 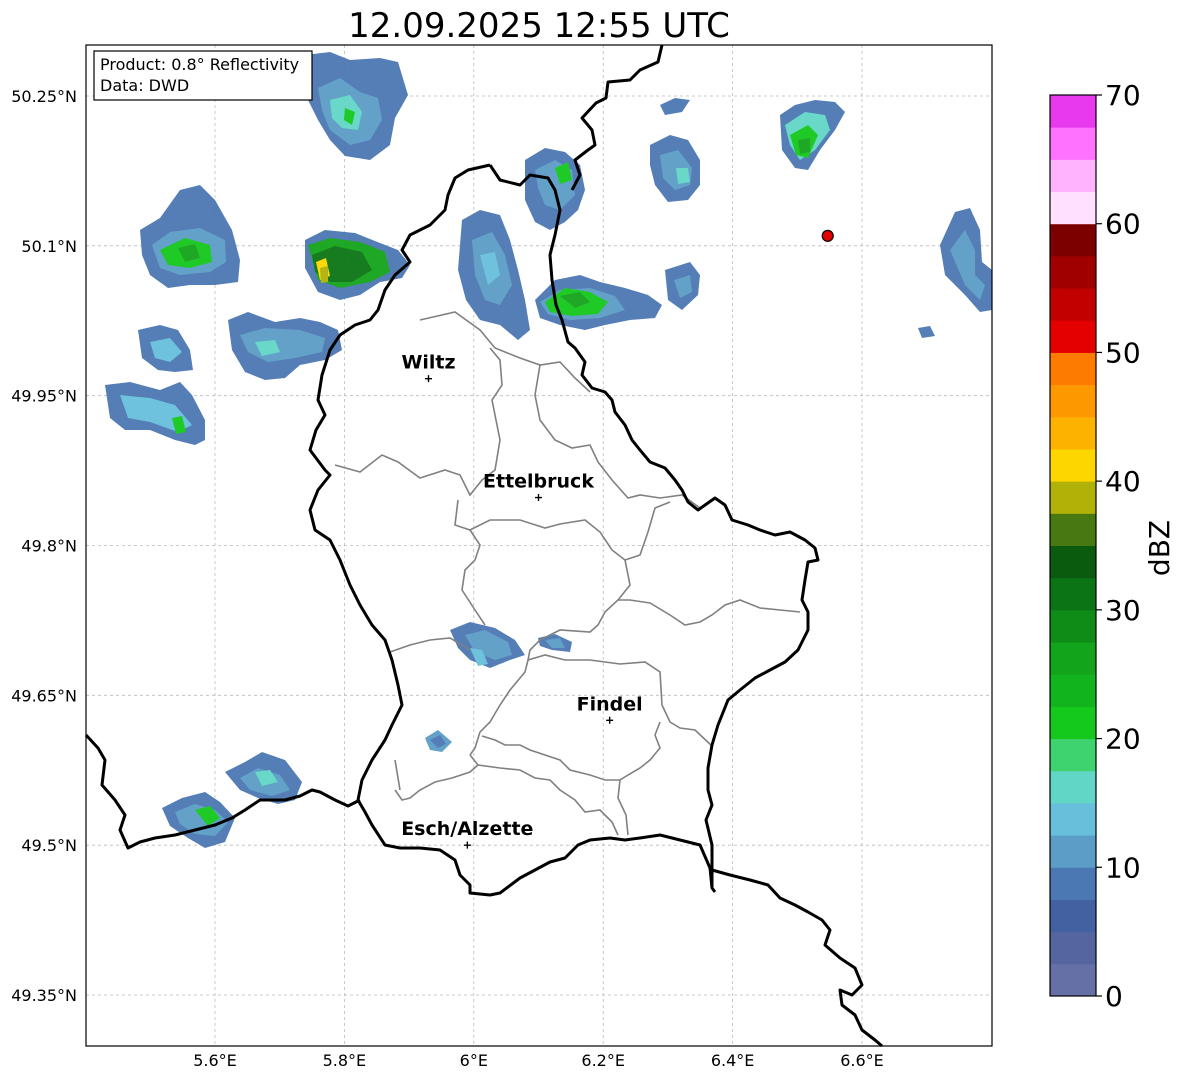 I want to click on city-label: Esch/Alzette, so click(x=467, y=829).